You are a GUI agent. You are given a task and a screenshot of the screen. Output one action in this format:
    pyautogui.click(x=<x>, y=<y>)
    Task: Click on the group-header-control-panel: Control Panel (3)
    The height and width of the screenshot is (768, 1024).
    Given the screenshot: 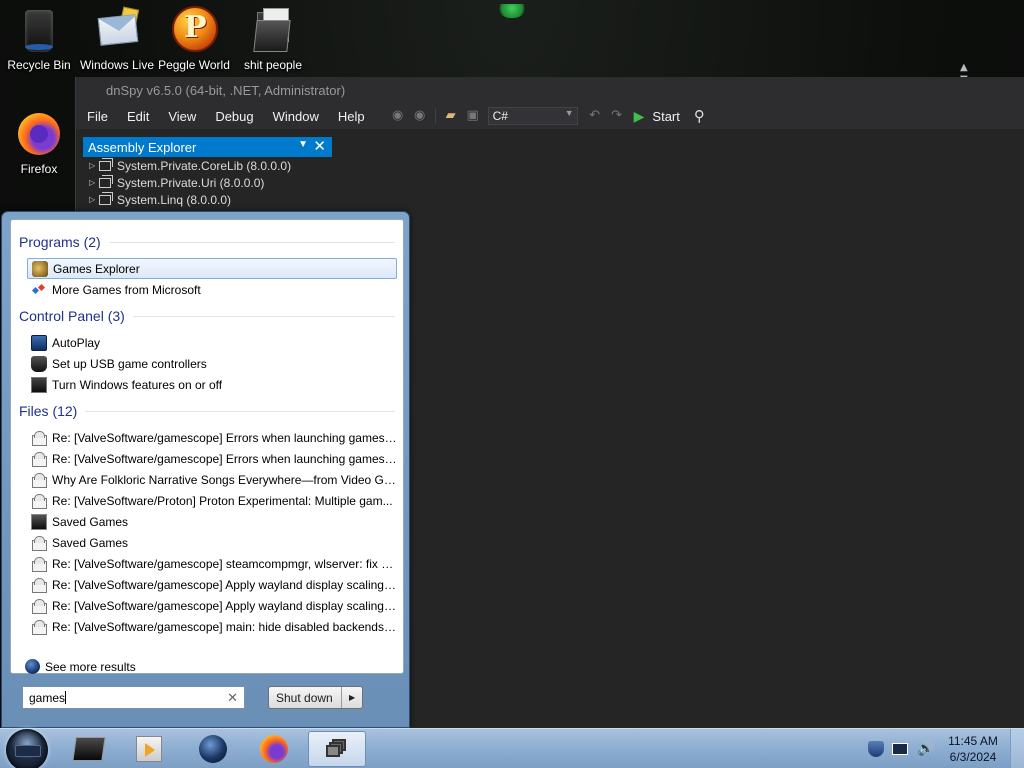 What is the action you would take?
    pyautogui.click(x=207, y=316)
    